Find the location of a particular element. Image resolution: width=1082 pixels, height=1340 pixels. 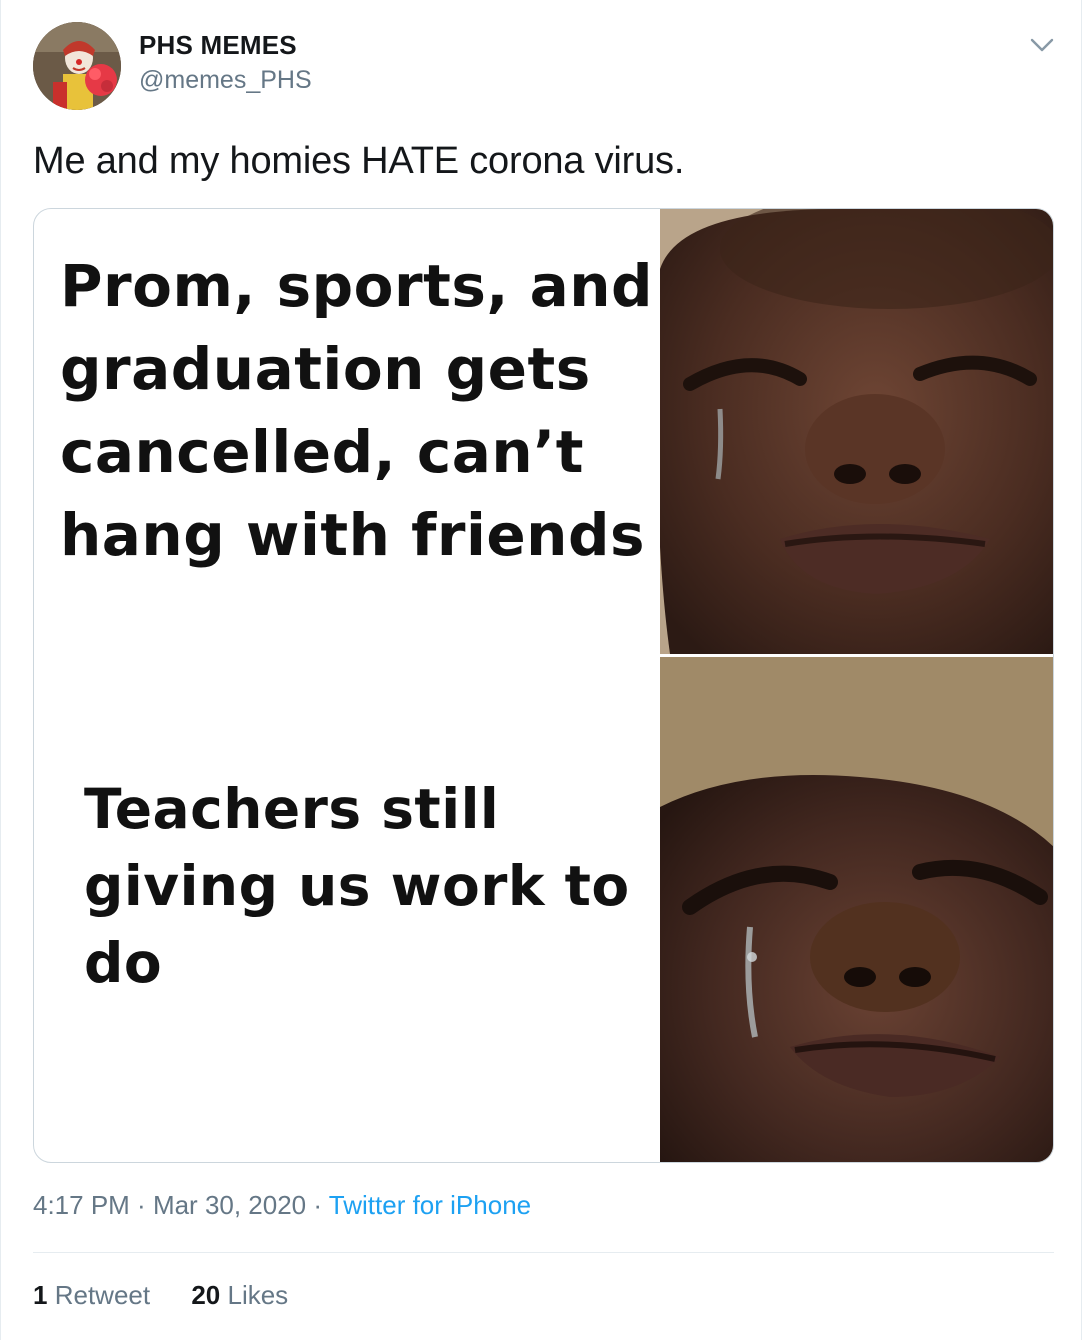

smiling-face-with-tears-photo is located at coordinates (856, 431).